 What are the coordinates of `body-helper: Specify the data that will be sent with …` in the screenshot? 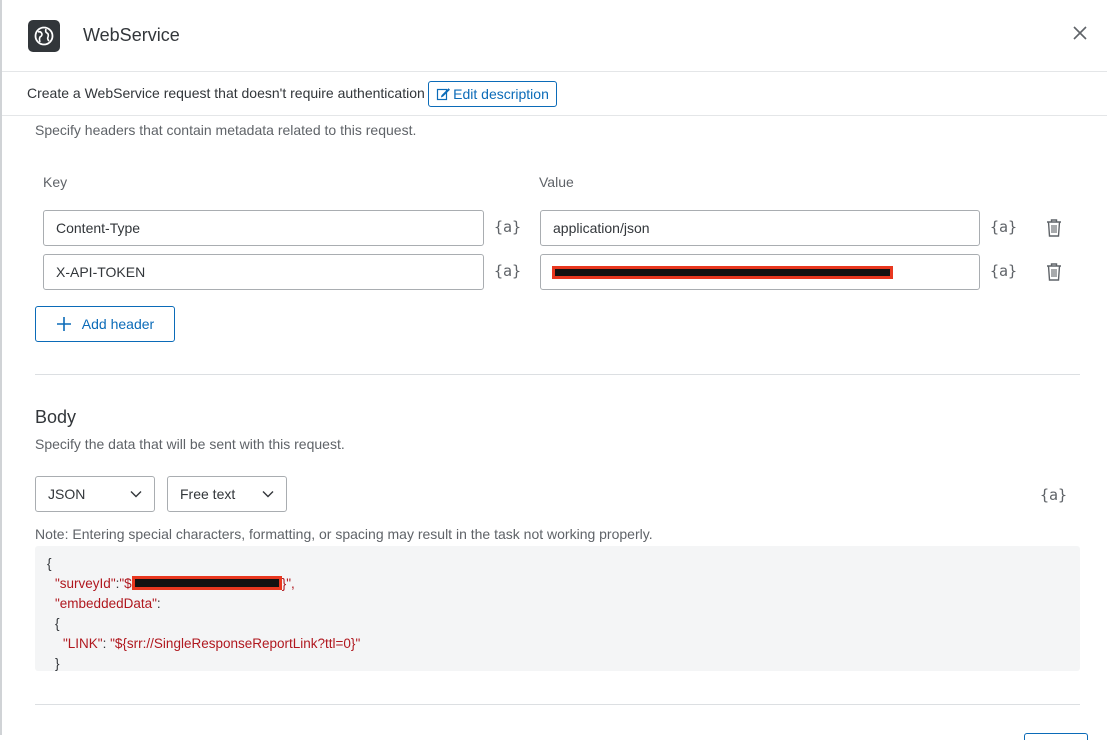 It's located at (190, 444).